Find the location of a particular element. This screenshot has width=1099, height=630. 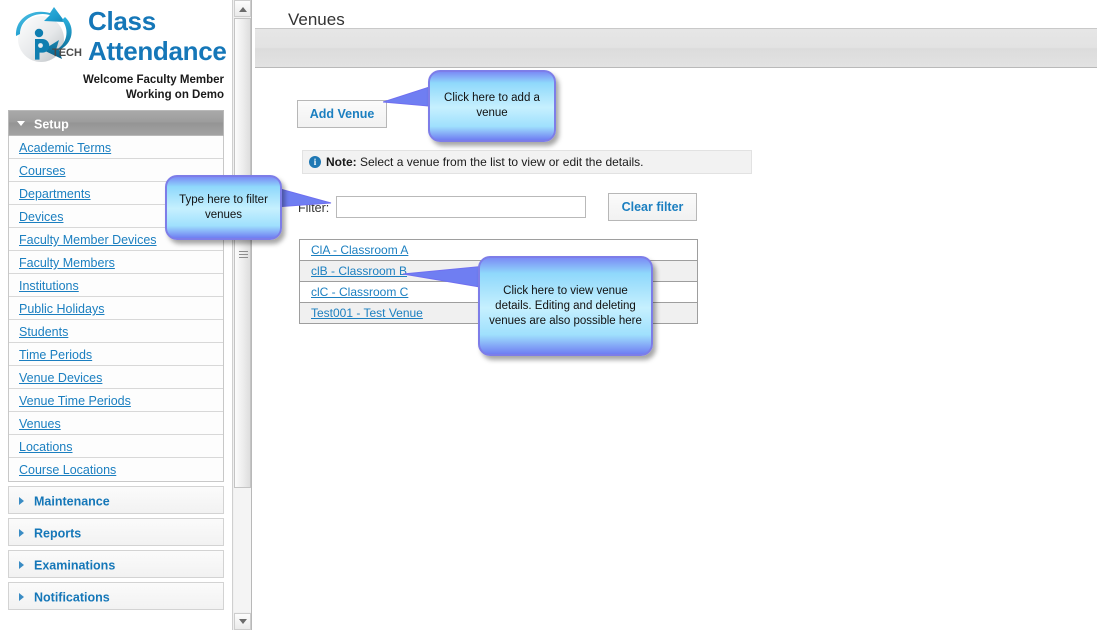

scrollbar-thumb is located at coordinates (242, 253).